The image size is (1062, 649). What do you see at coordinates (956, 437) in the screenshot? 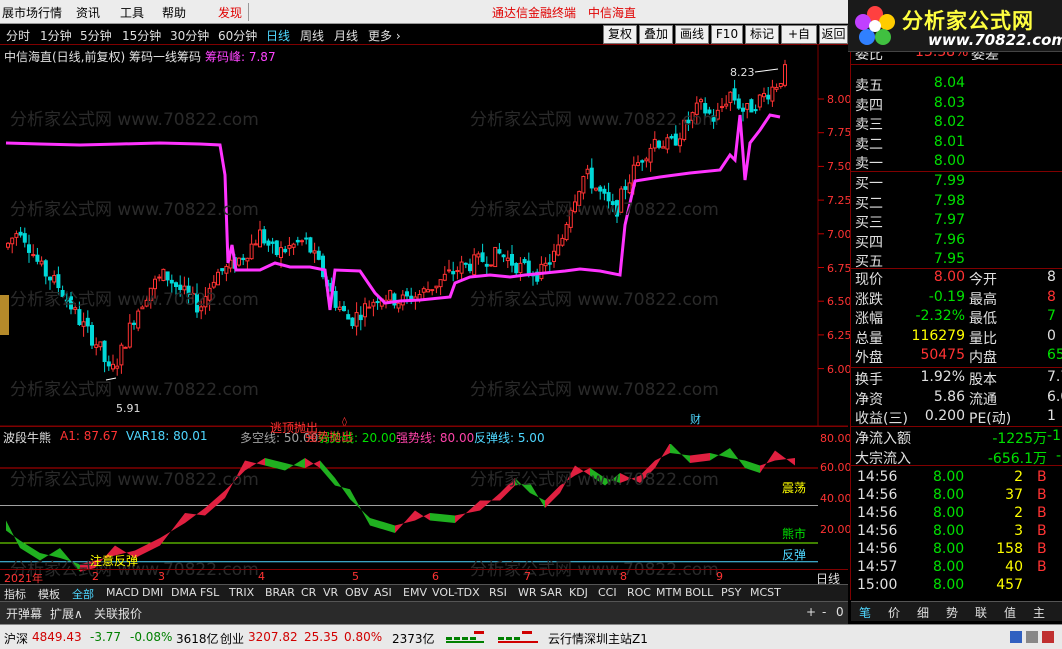
I see `flow-row: 净流入额 -1225万 -1` at bounding box center [956, 437].